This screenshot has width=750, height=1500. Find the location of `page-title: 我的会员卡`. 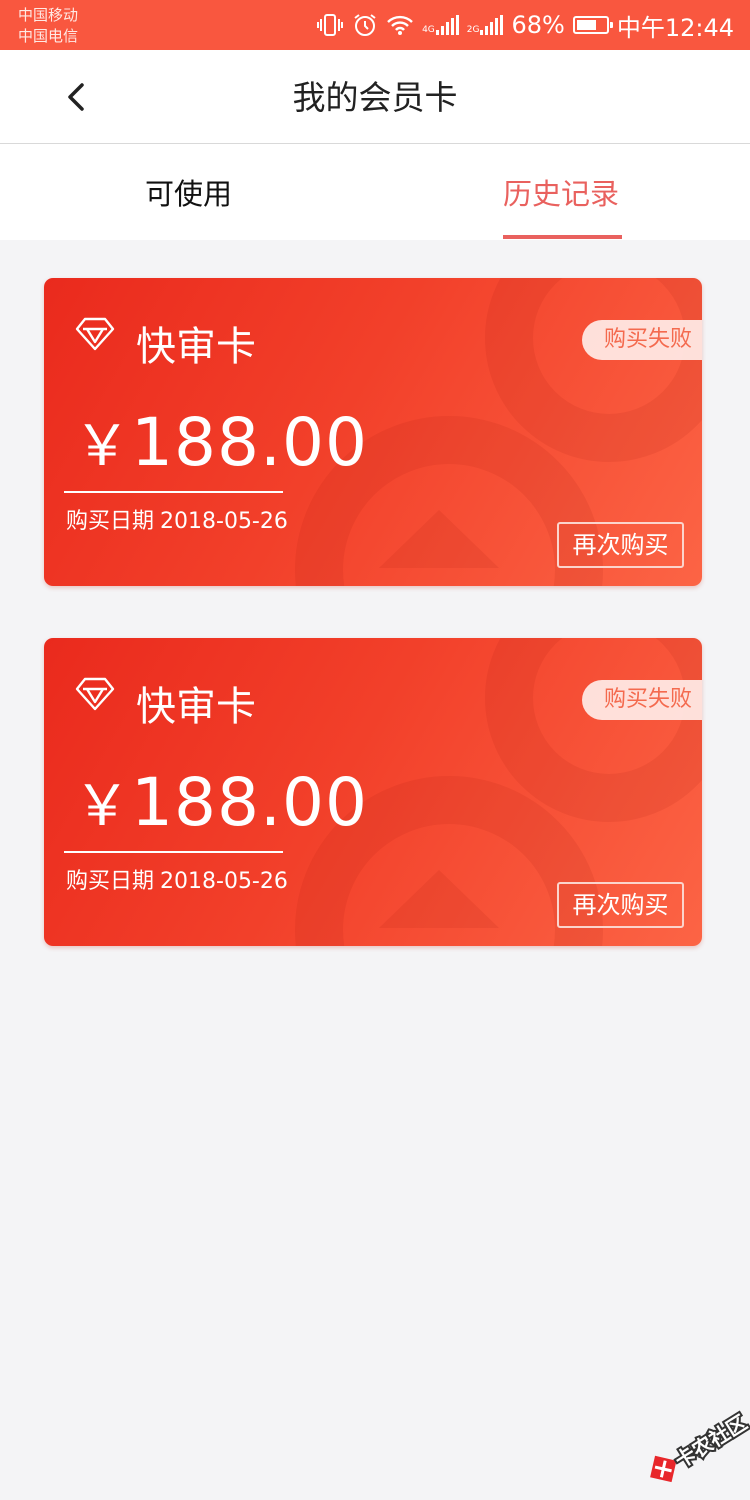

page-title: 我的会员卡 is located at coordinates (375, 97).